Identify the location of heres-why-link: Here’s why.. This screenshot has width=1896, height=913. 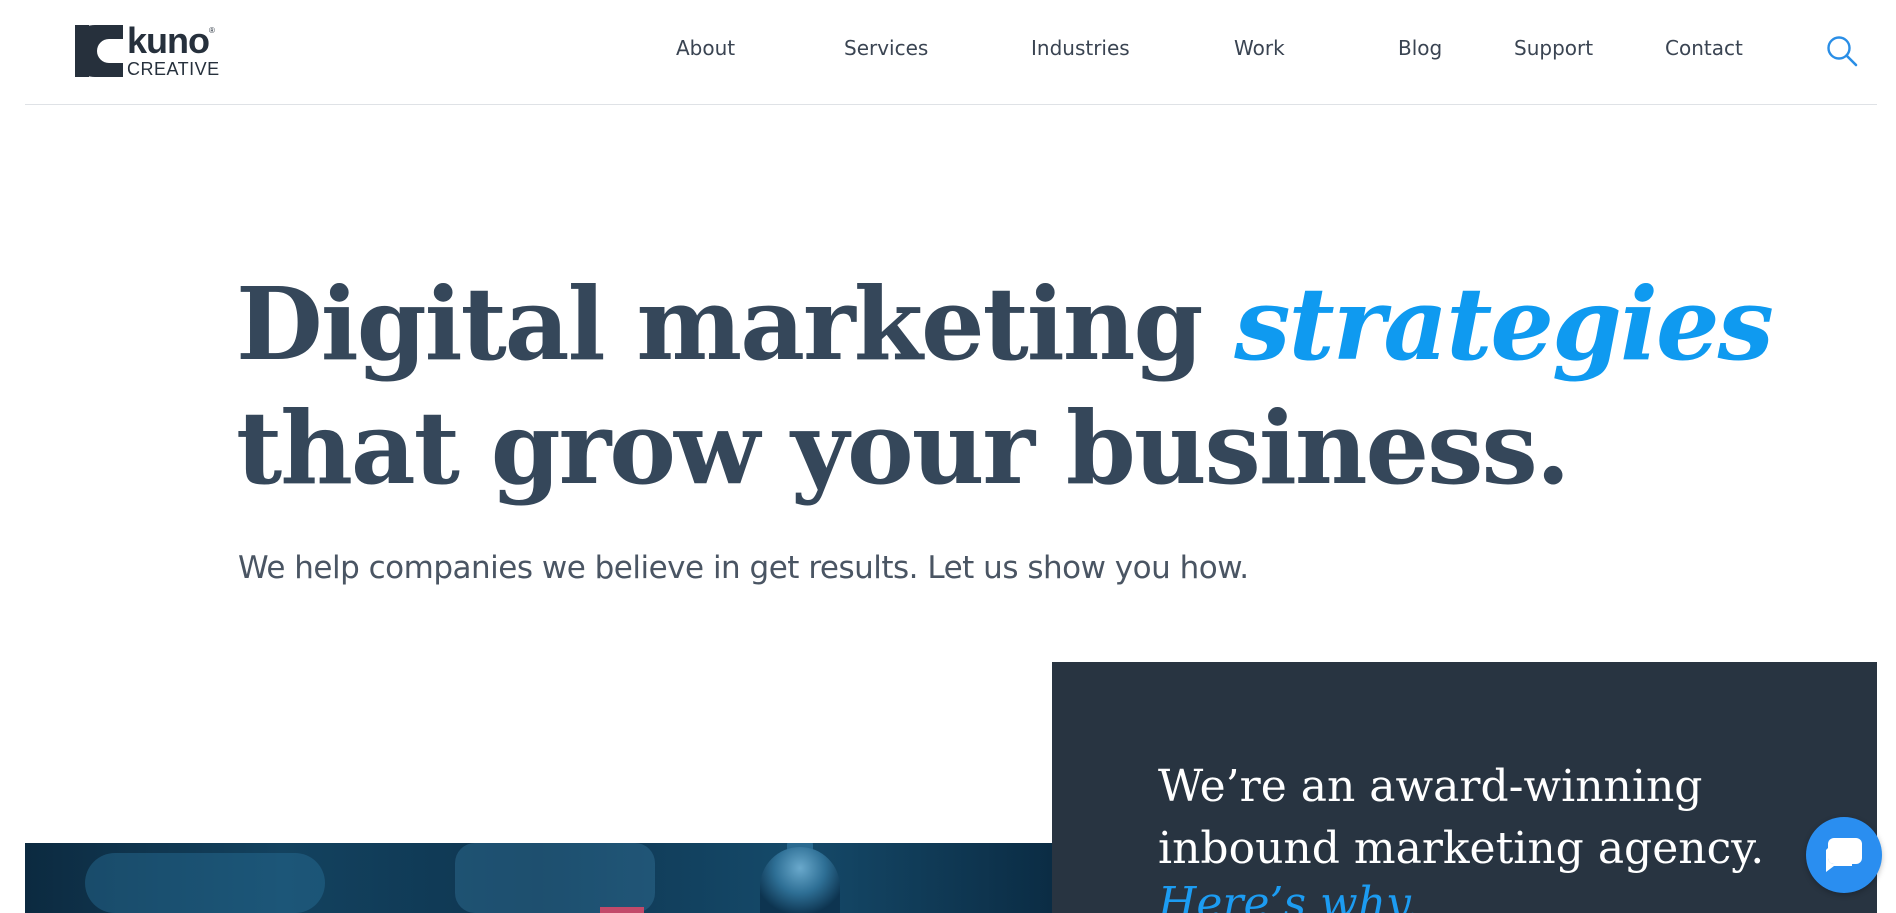
(1288, 895).